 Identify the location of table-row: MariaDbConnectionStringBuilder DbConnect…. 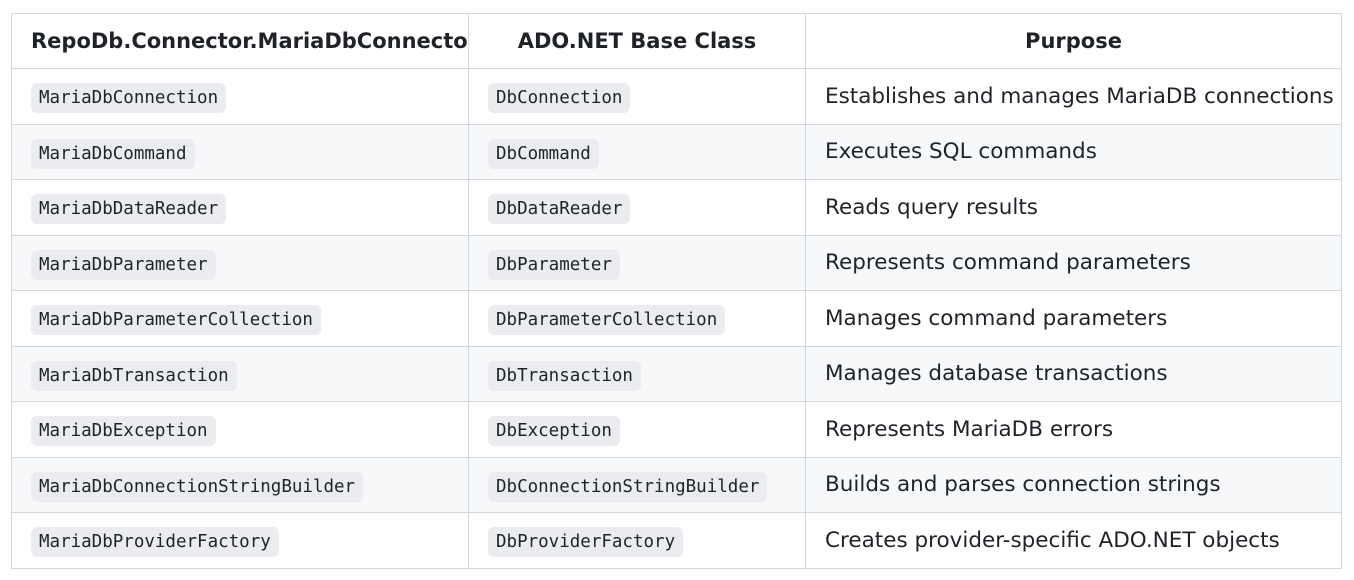
(676, 484).